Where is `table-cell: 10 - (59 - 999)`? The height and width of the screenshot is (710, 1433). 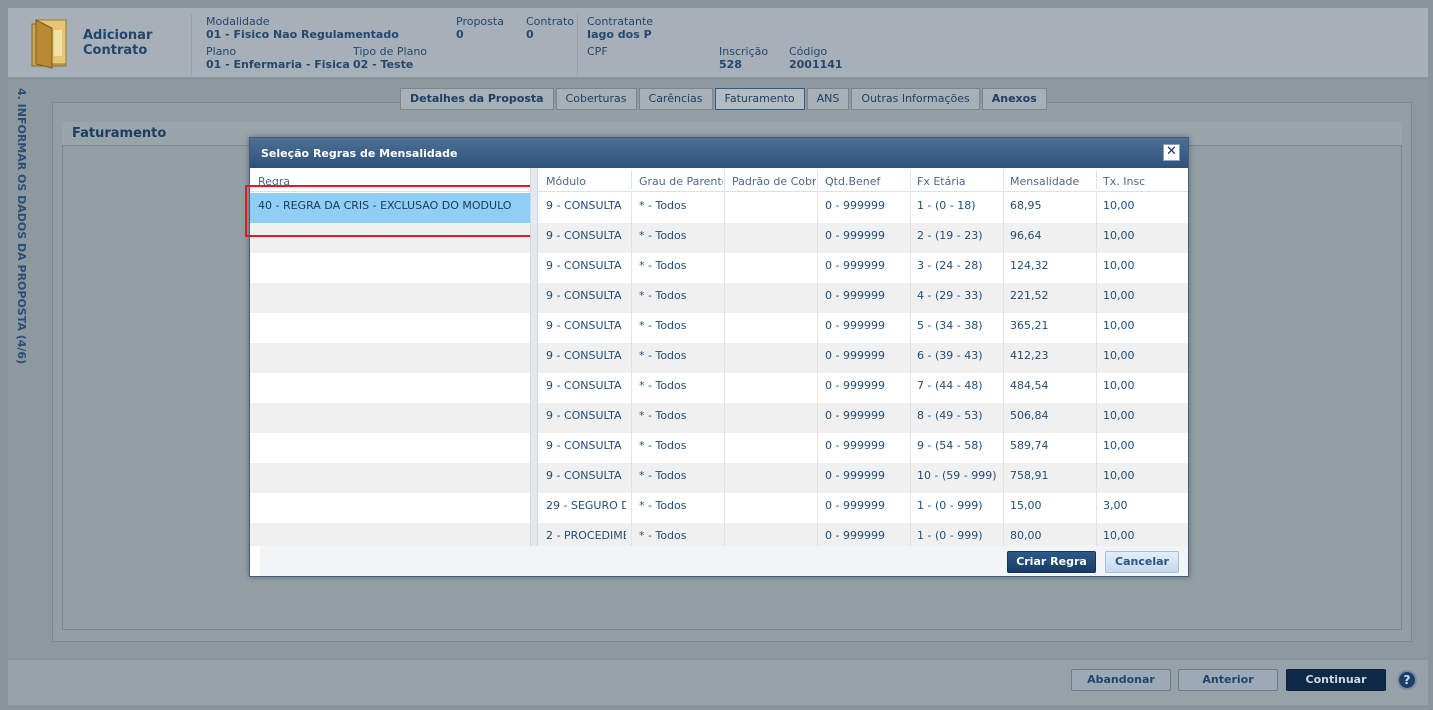 table-cell: 10 - (59 - 999) is located at coordinates (957, 475).